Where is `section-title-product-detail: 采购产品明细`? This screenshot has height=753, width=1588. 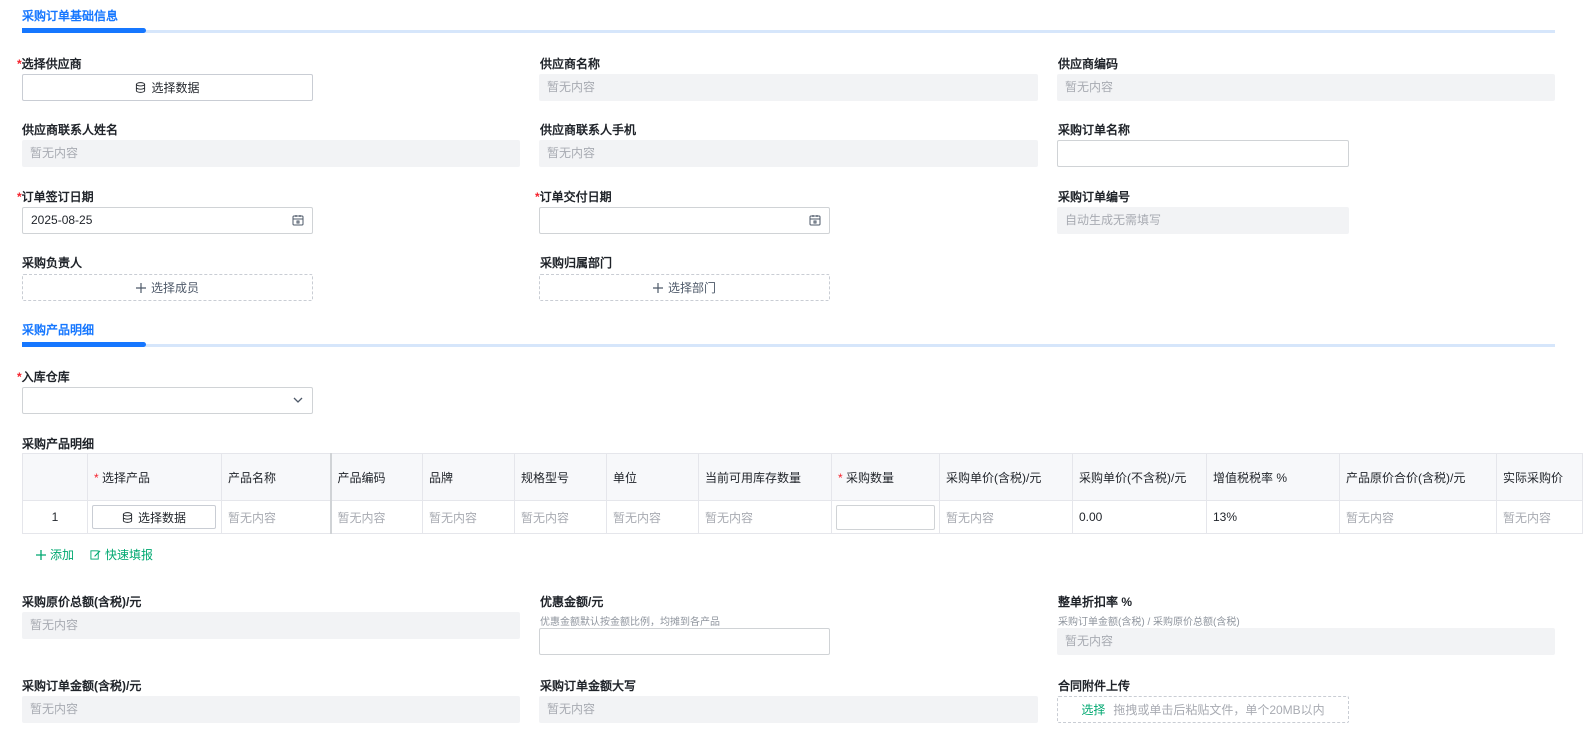
section-title-product-detail: 采购产品明细 is located at coordinates (58, 330).